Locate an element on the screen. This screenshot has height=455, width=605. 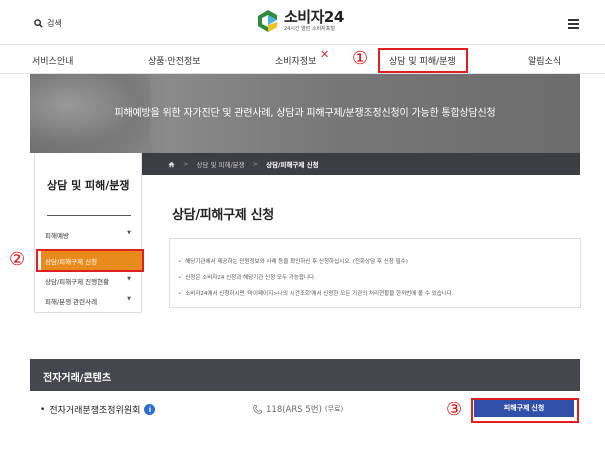
annotation-marker-3: ③ is located at coordinates (454, 409).